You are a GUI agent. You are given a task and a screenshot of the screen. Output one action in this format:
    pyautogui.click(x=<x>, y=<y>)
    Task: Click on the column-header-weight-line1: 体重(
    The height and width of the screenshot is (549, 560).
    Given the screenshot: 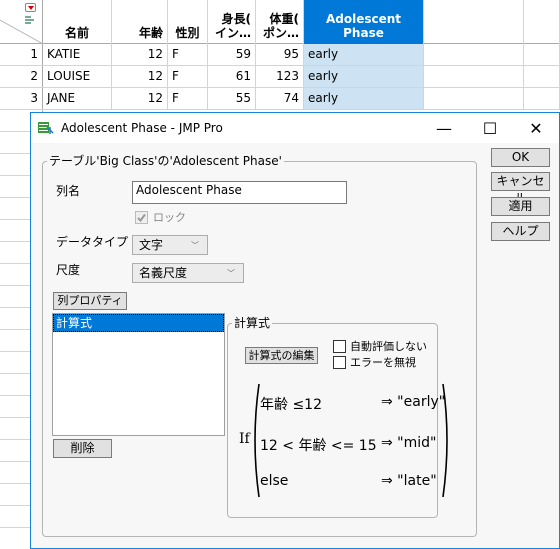 What is the action you would take?
    pyautogui.click(x=284, y=19)
    